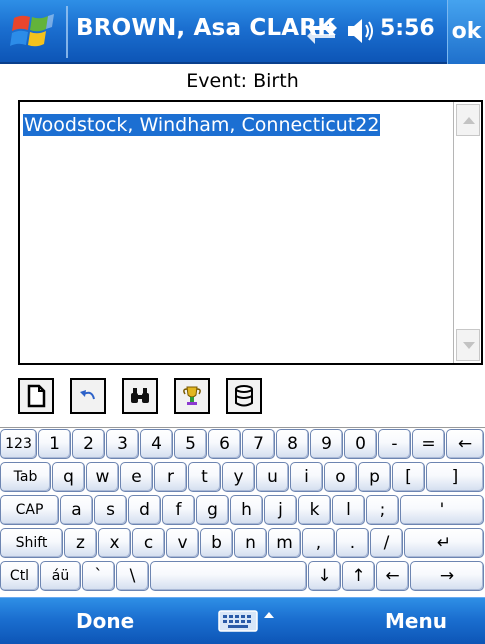 The height and width of the screenshot is (644, 485). Describe the element at coordinates (178, 510) in the screenshot. I see `key-5: f` at that location.